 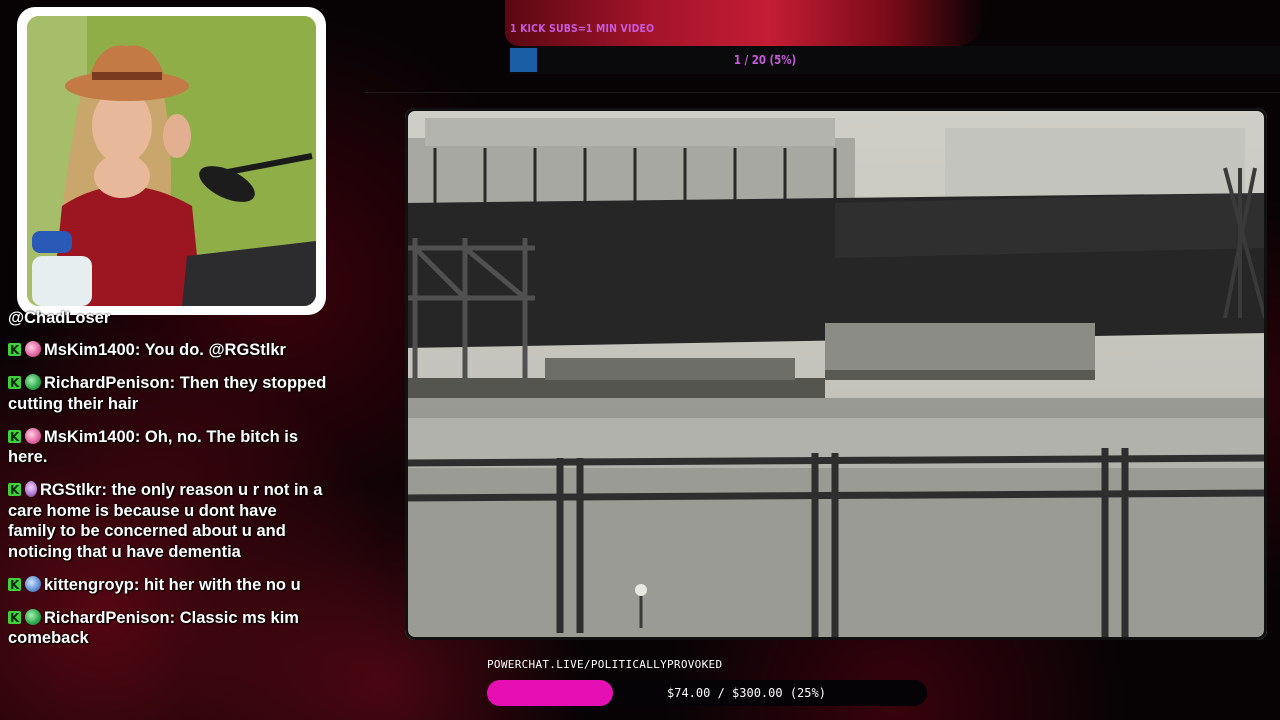 I want to click on chat-message: MsKim1400: You do. @RGStlkr, so click(x=168, y=350).